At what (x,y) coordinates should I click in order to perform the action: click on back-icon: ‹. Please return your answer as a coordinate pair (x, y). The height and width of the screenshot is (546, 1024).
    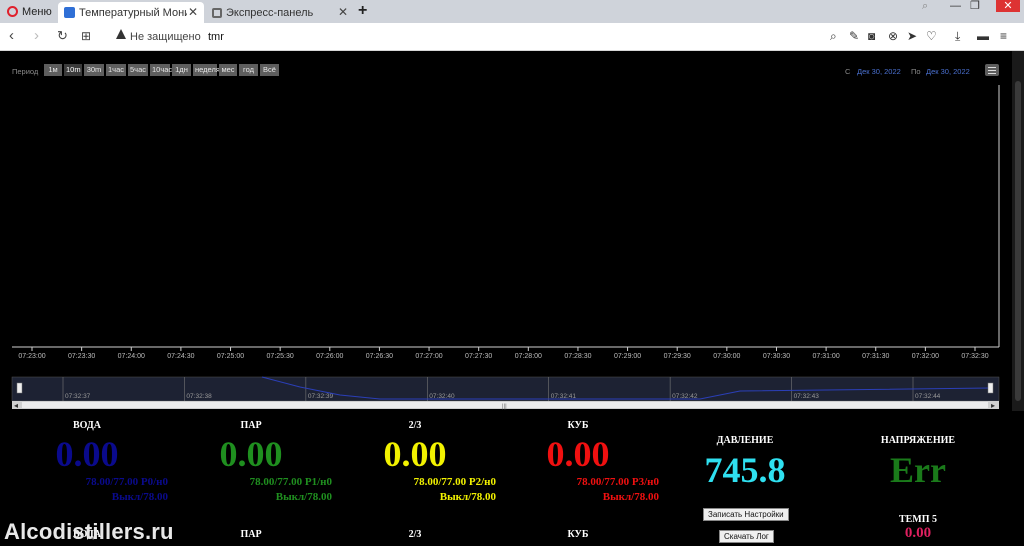
    Looking at the image, I should click on (11, 36).